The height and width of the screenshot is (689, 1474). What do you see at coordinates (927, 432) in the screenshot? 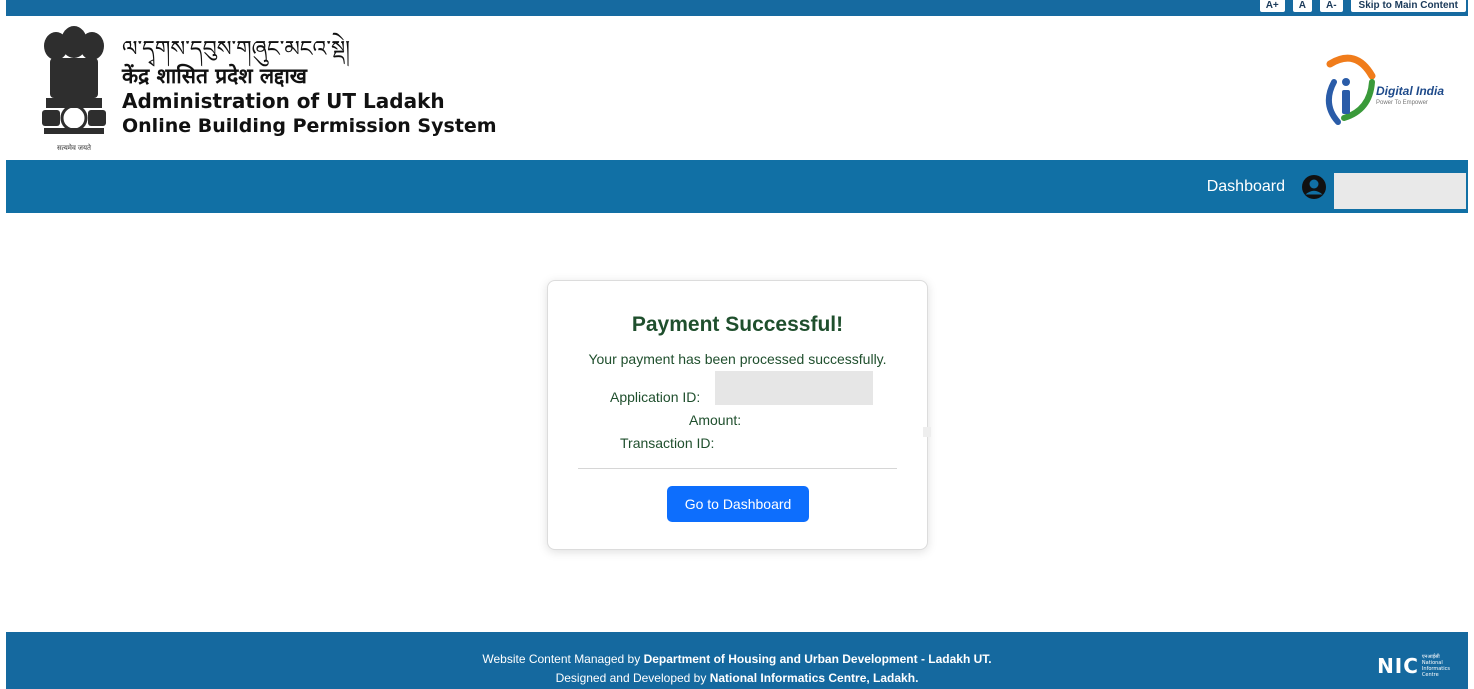
I see `transaction-id-value-redacted` at bounding box center [927, 432].